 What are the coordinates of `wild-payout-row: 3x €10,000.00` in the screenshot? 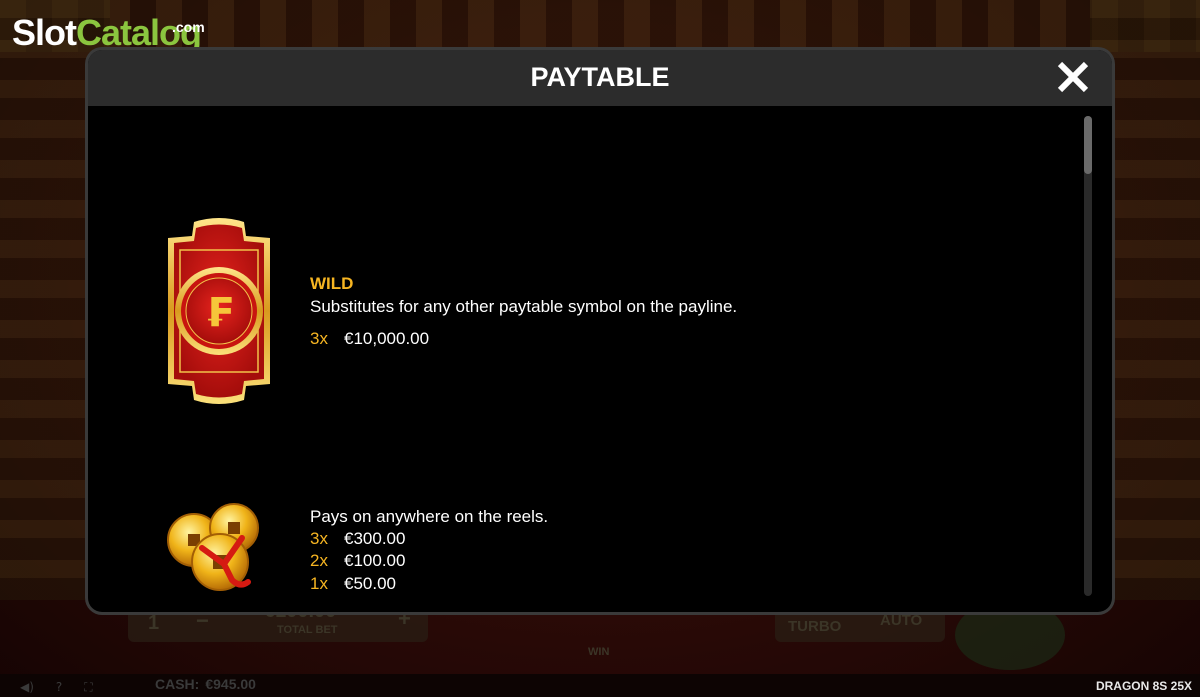 It's located at (369, 339).